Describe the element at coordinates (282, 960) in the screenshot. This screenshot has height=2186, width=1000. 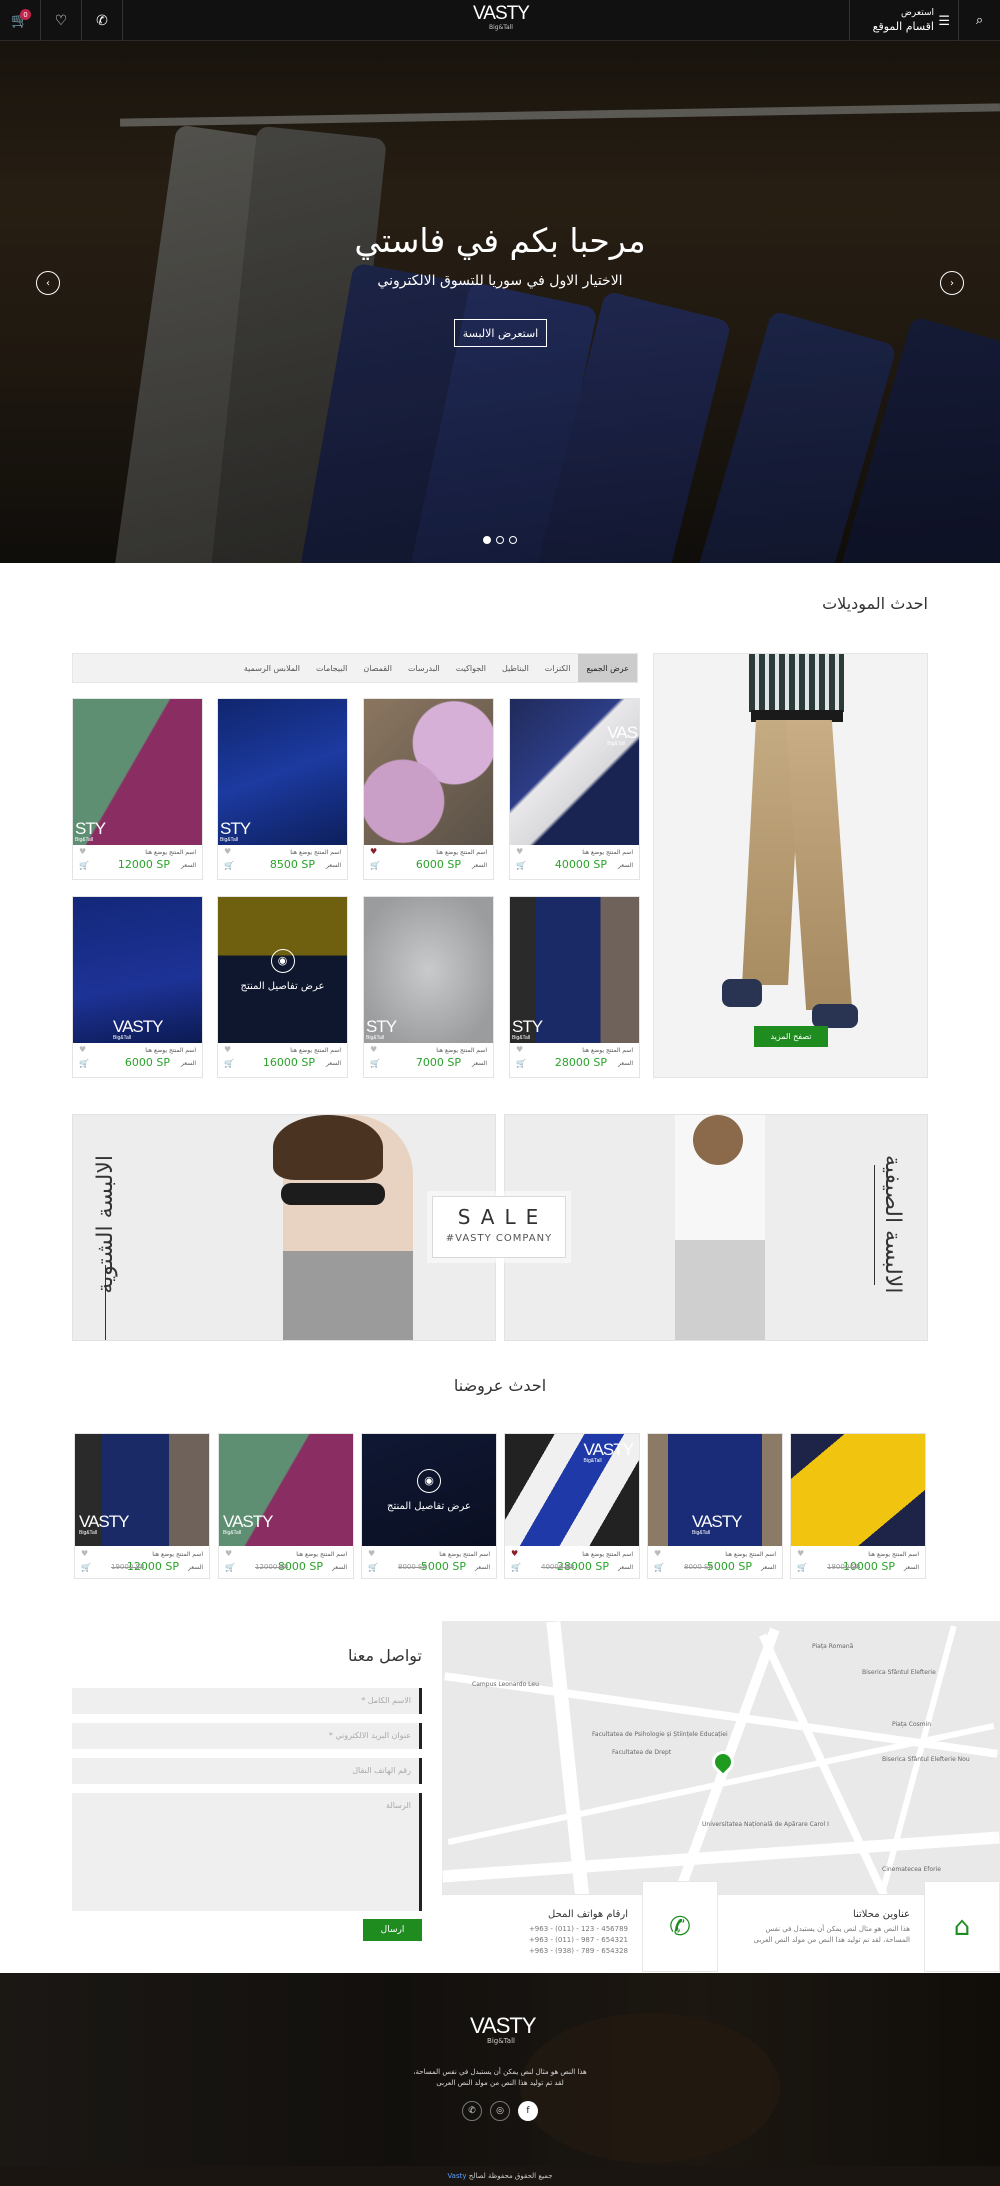
I see `eye-icon: ◉` at that location.